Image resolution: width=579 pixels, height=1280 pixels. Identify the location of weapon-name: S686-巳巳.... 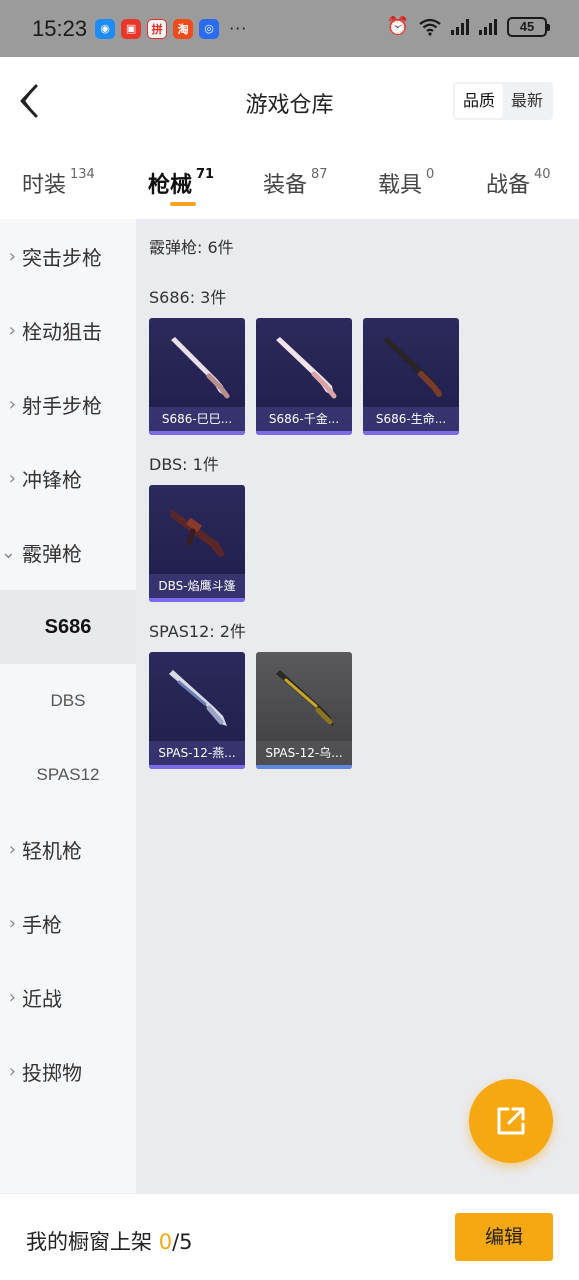
(197, 419).